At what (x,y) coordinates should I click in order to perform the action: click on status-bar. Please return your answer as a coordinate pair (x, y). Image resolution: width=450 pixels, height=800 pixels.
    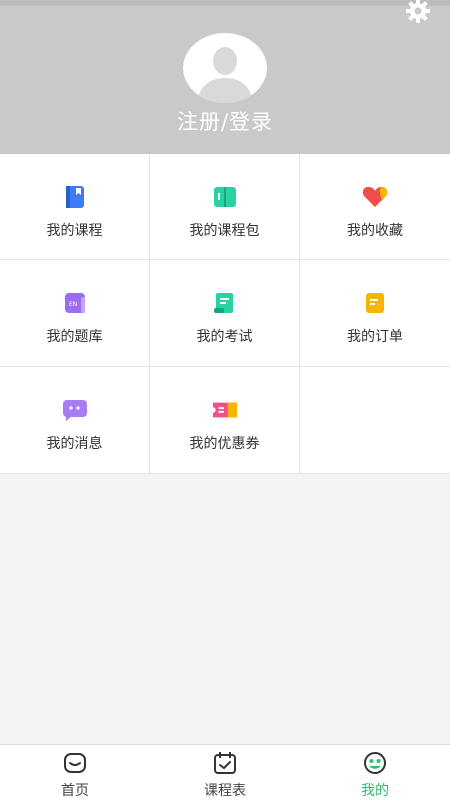
    Looking at the image, I should click on (225, 3).